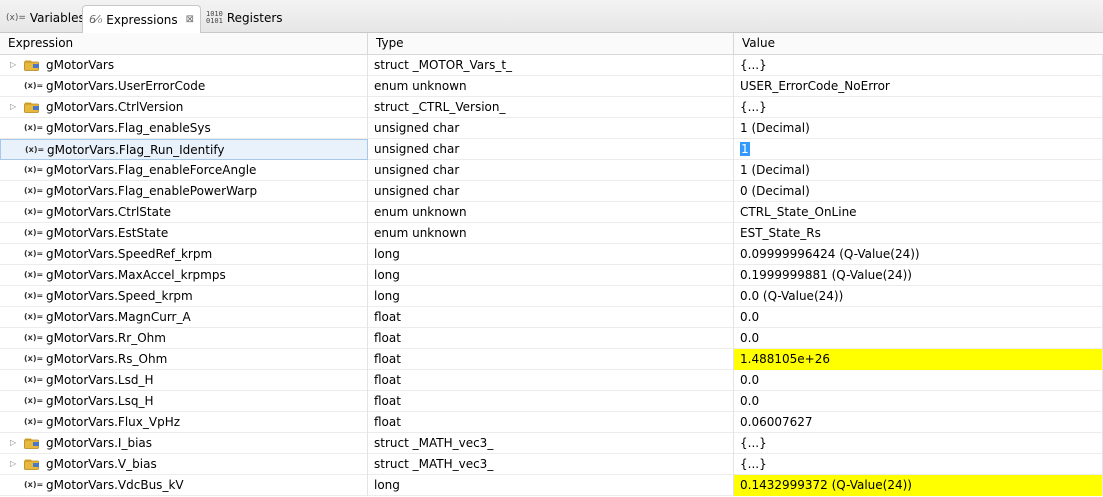 This screenshot has height=497, width=1103. Describe the element at coordinates (551, 359) in the screenshot. I see `table-row: (x)= gMotorVars.Rs_Ohm float 1.488105e+26` at that location.